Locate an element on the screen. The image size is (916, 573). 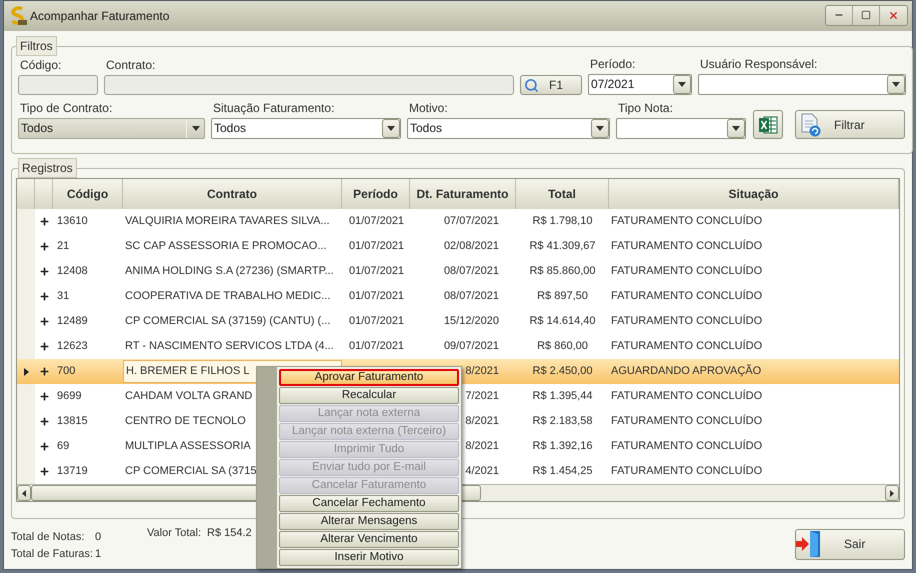
table-cell: 12408 is located at coordinates (72, 271).